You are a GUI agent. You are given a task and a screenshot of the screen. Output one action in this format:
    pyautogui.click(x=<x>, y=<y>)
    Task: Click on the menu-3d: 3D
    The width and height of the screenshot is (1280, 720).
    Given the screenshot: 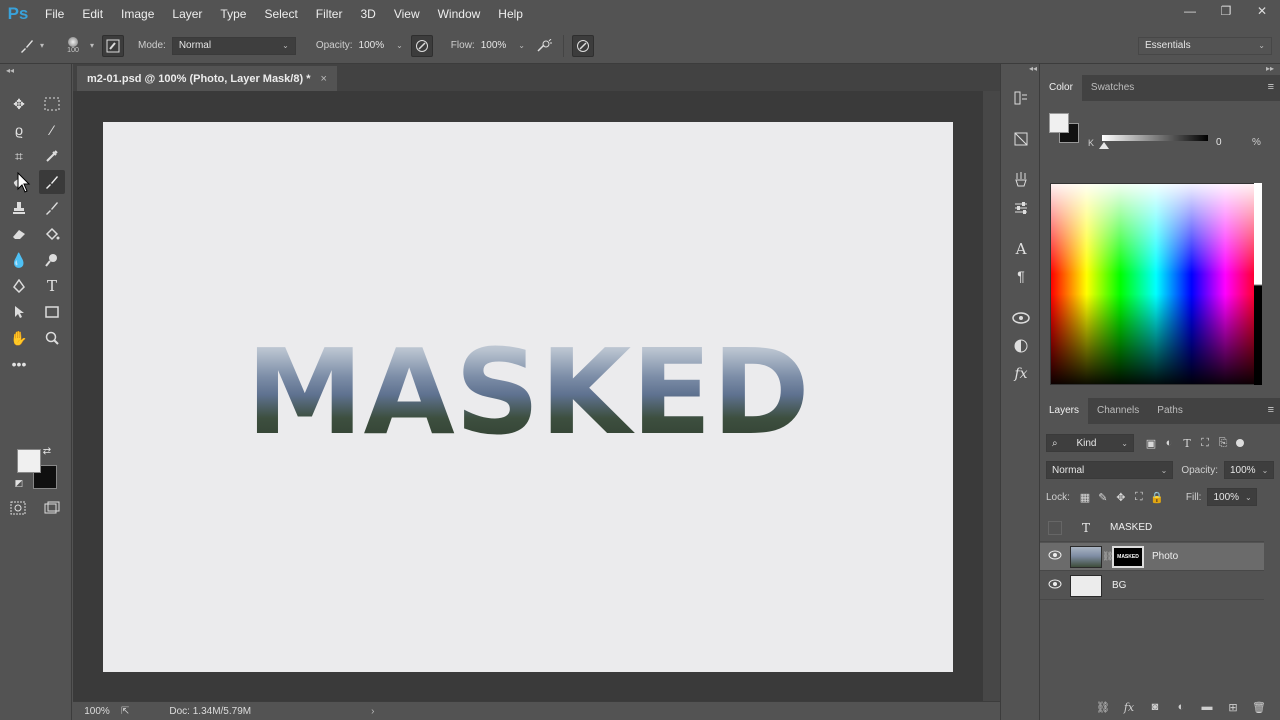 What is the action you would take?
    pyautogui.click(x=367, y=14)
    